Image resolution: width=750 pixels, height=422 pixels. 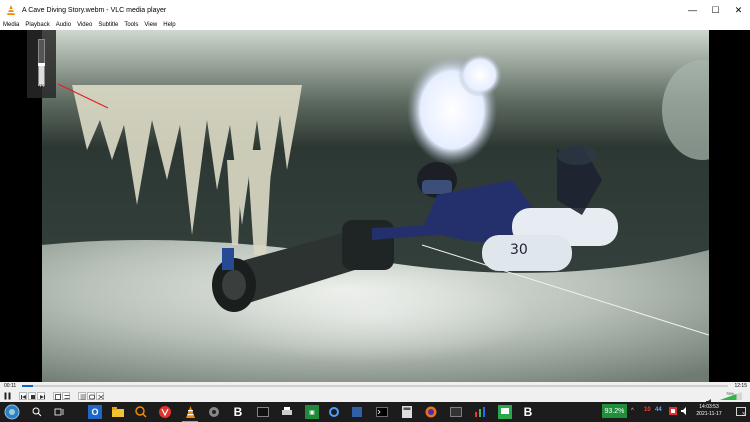 I want to click on task-view-icon, so click(x=59, y=412).